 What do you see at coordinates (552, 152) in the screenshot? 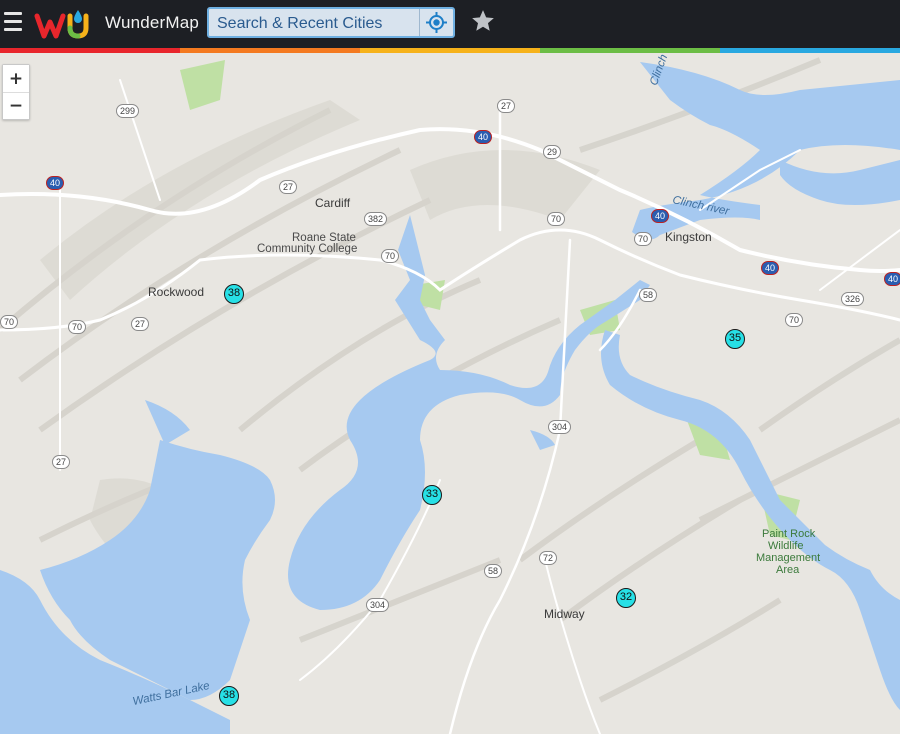
I see `route-shield: 29` at bounding box center [552, 152].